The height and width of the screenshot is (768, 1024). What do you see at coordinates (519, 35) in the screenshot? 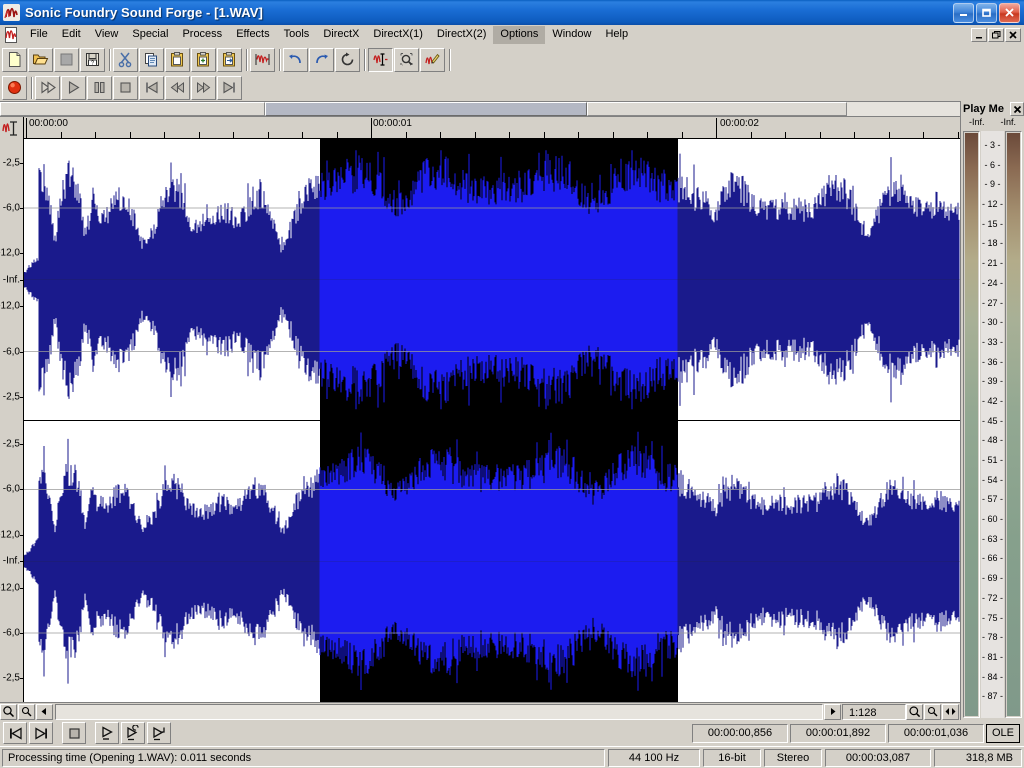
I see `menu-item-options: Options` at bounding box center [519, 35].